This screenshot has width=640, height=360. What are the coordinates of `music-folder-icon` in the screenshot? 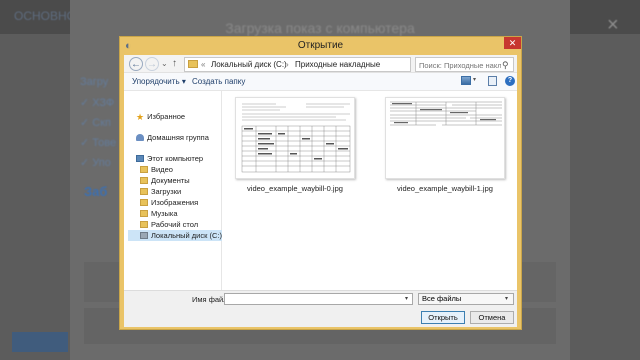 It's located at (144, 213).